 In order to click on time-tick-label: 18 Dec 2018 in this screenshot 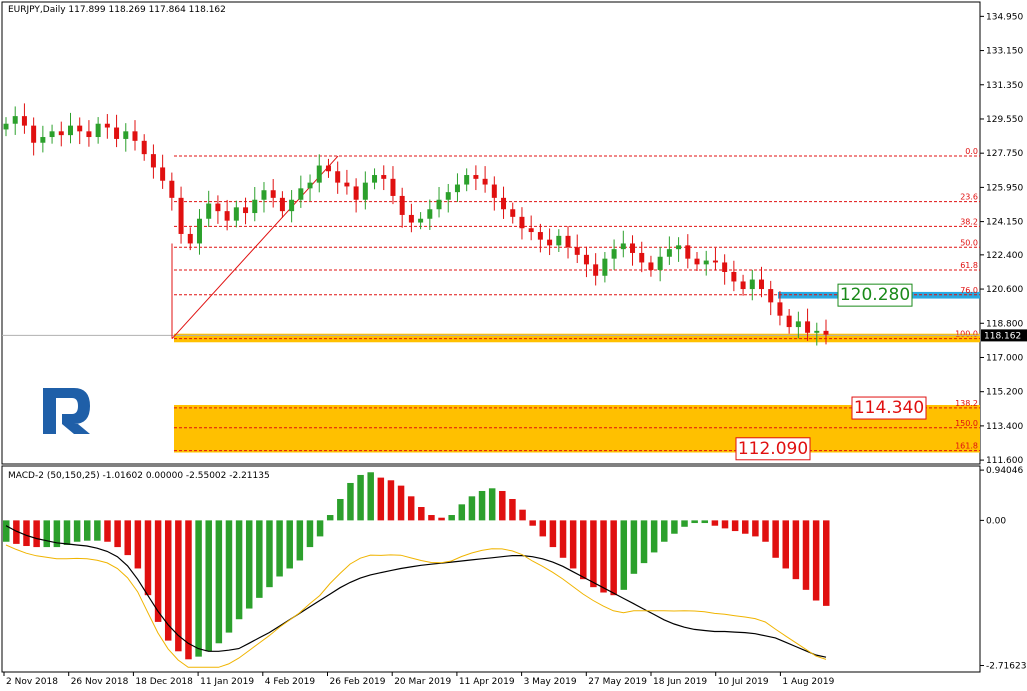, I will do `click(164, 682)`.